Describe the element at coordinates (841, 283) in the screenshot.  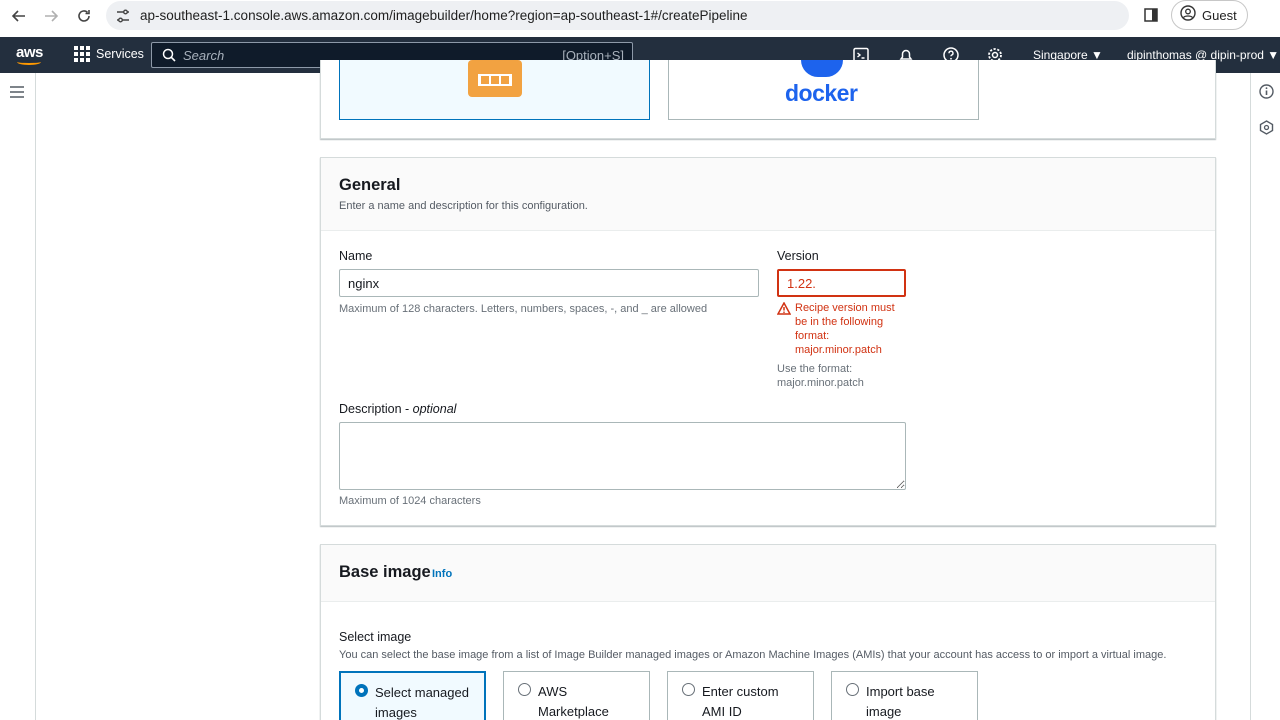
I see `version-input` at that location.